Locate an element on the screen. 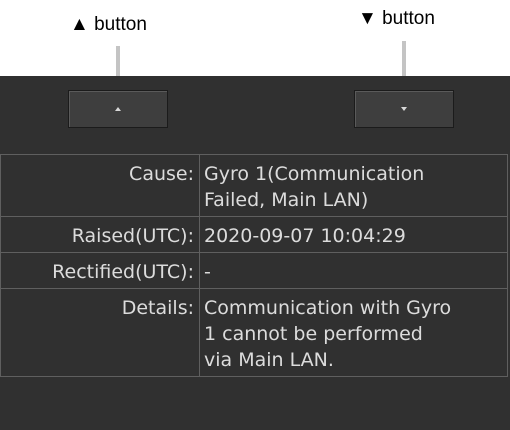 This screenshot has height=430, width=510. cause-label: Cause: is located at coordinates (100, 185).